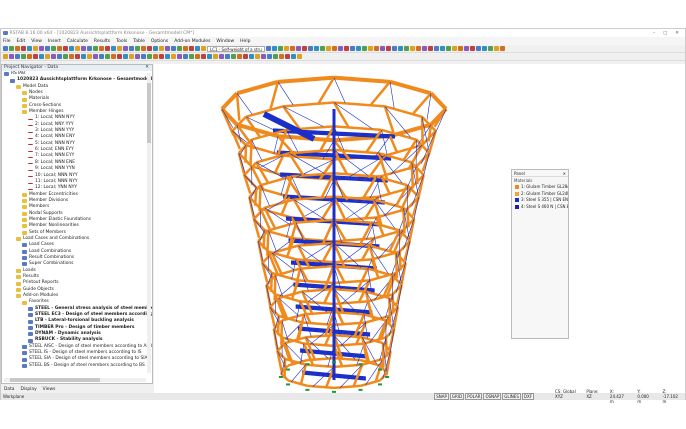  What do you see at coordinates (527, 396) in the screenshot?
I see `mode-dxf: DXF` at bounding box center [527, 396].